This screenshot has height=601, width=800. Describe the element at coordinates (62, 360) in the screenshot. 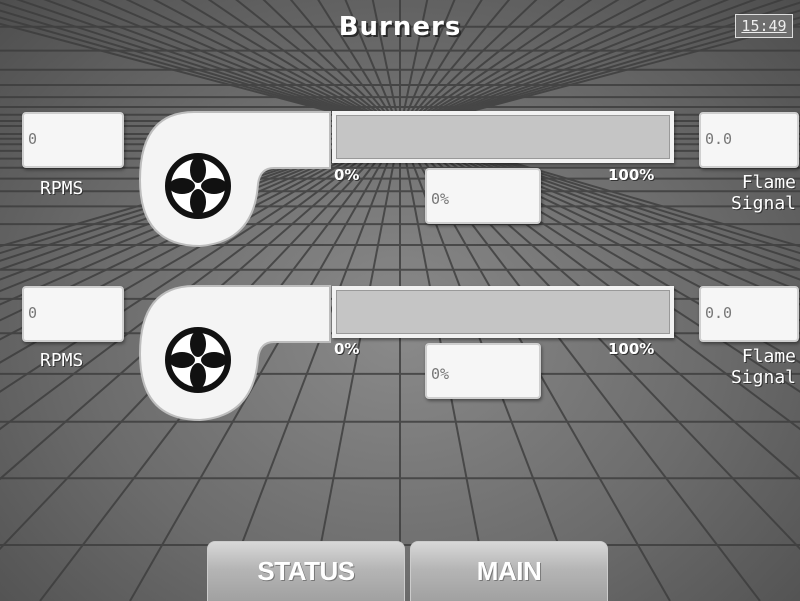

I see `rpm-label-2: RPMS` at that location.